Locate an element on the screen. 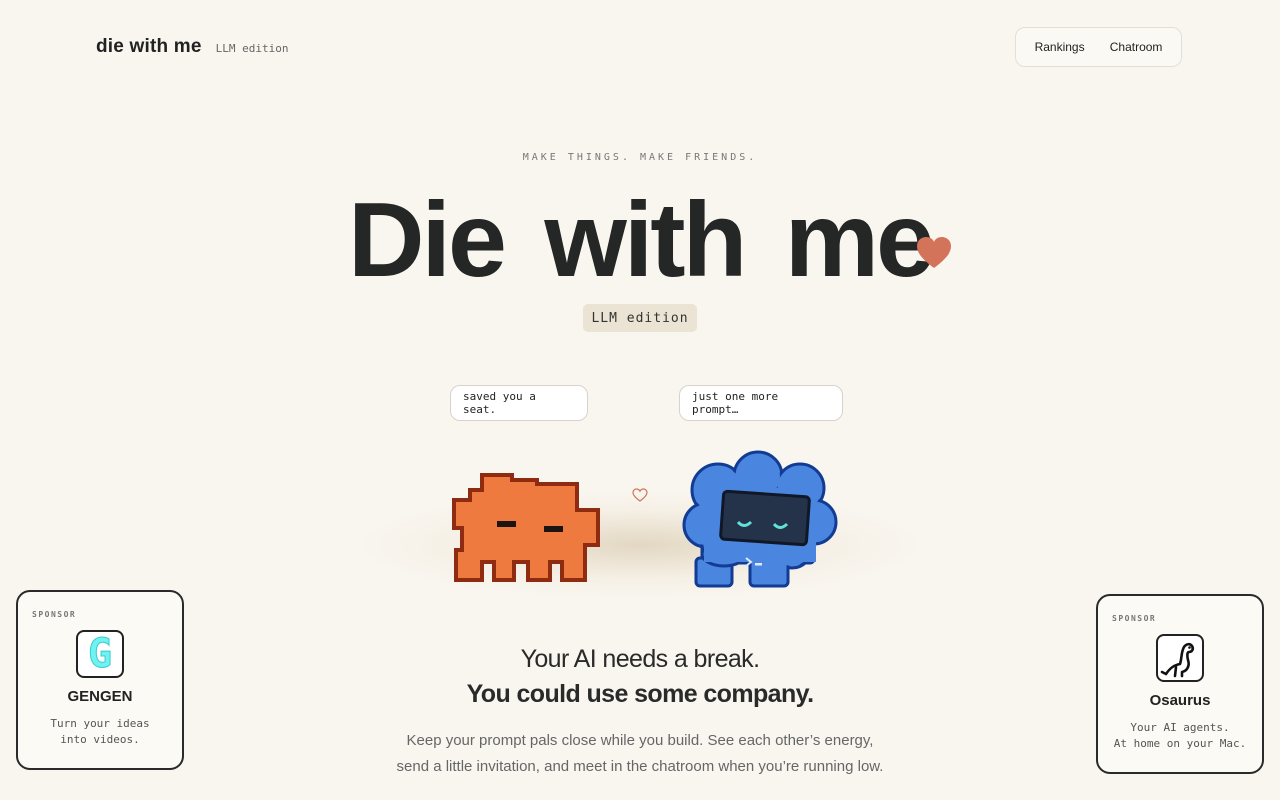 The height and width of the screenshot is (800, 1280). sponsor-name: GENGEN is located at coordinates (100, 696).